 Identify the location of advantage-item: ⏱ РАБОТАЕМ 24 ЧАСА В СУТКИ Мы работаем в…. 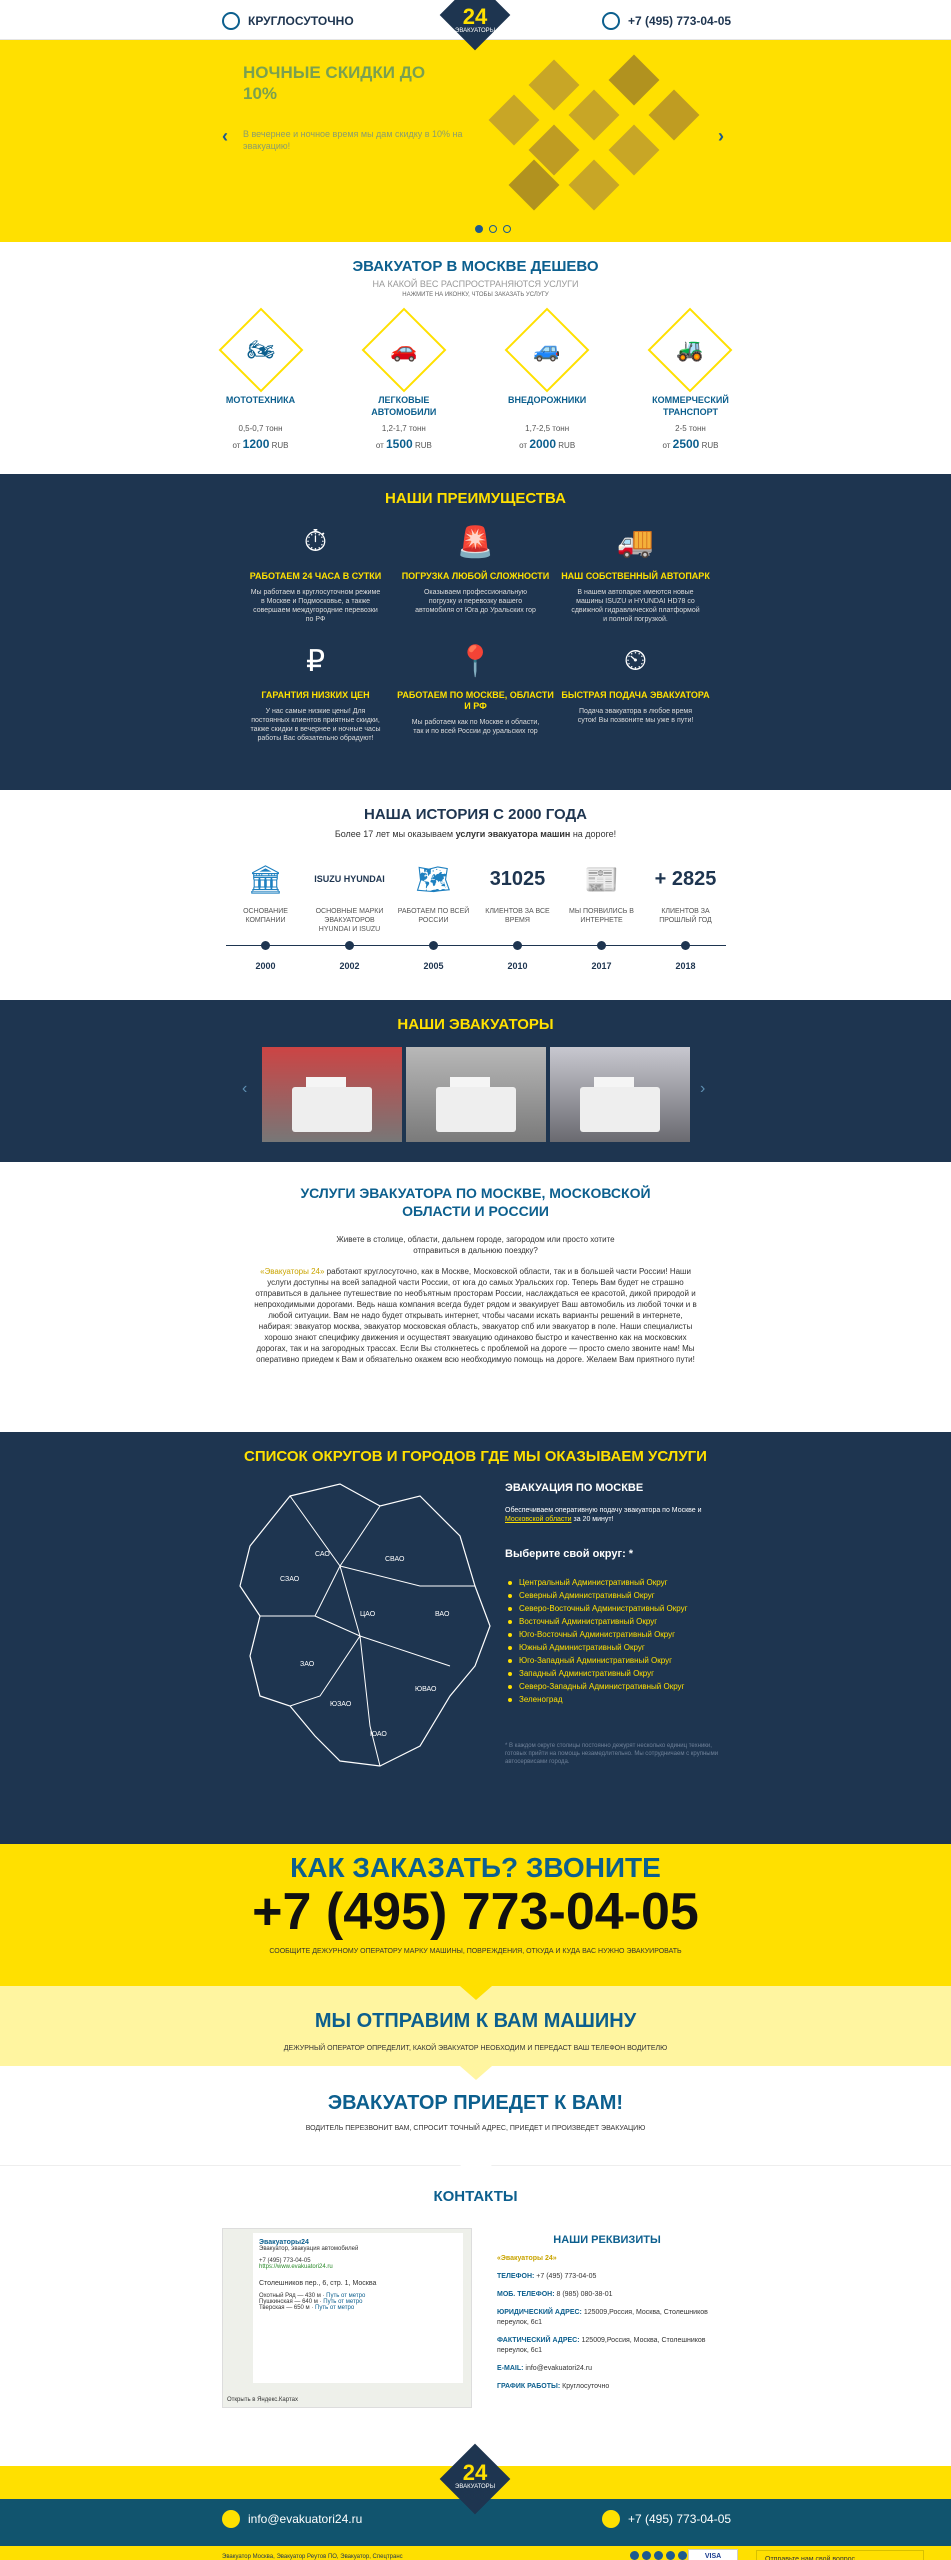
(316, 574).